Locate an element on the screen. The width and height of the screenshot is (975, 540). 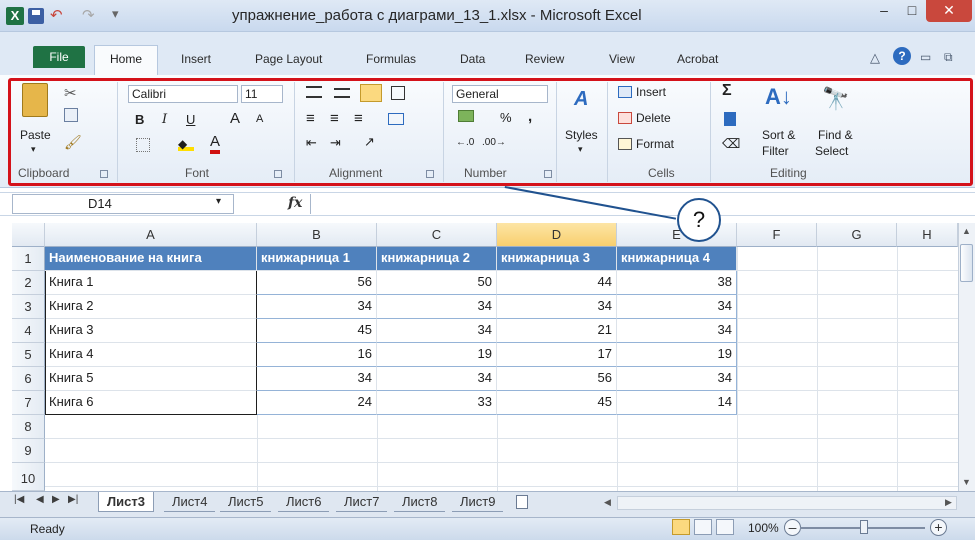
tab-review: Review is located at coordinates (544, 59).